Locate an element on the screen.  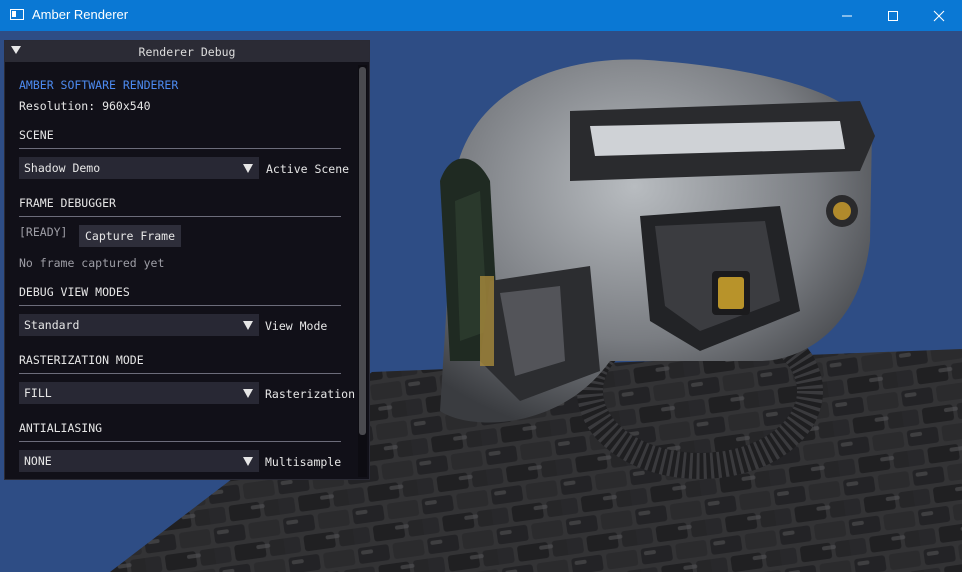
frame-debugger-message: No frame captured yet is located at coordinates (92, 263).